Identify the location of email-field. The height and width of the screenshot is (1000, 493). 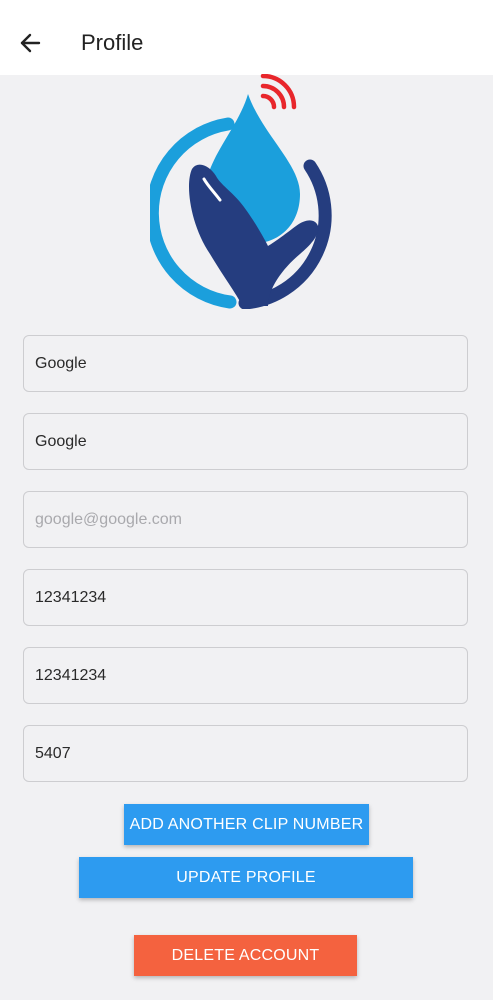
(245, 519).